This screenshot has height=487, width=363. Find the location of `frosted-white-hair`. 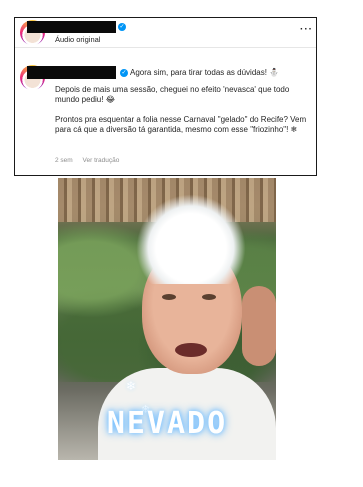

frosted-white-hair is located at coordinates (191, 239).